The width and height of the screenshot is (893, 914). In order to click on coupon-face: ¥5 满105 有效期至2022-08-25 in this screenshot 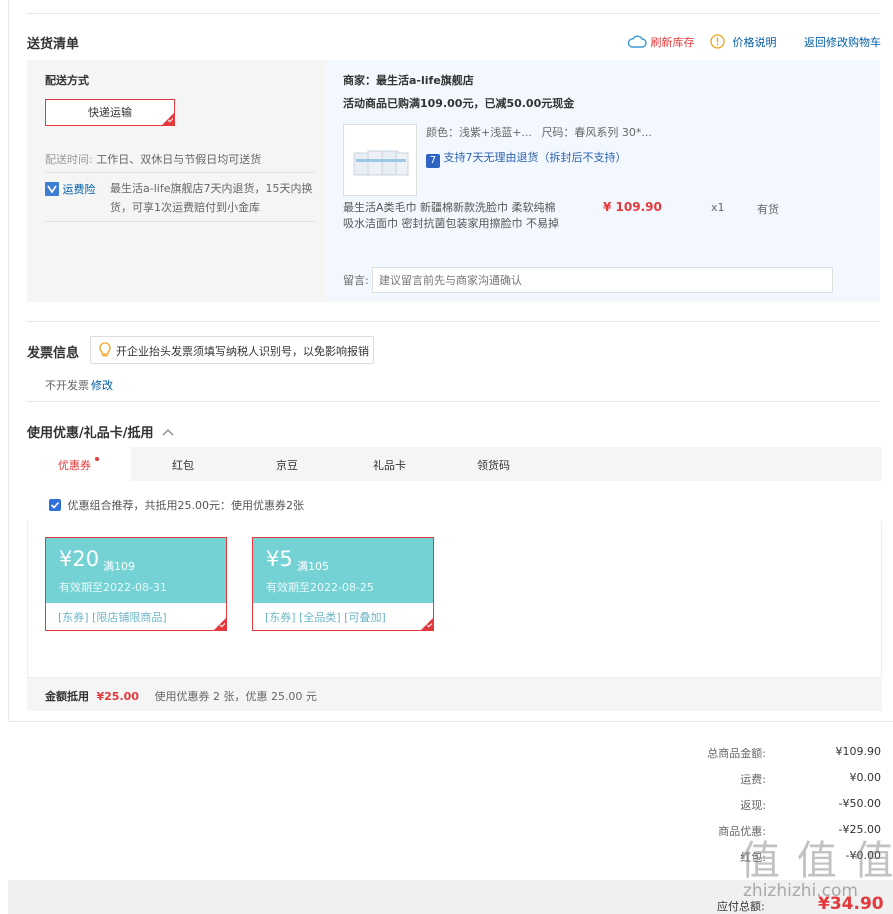, I will do `click(343, 570)`.